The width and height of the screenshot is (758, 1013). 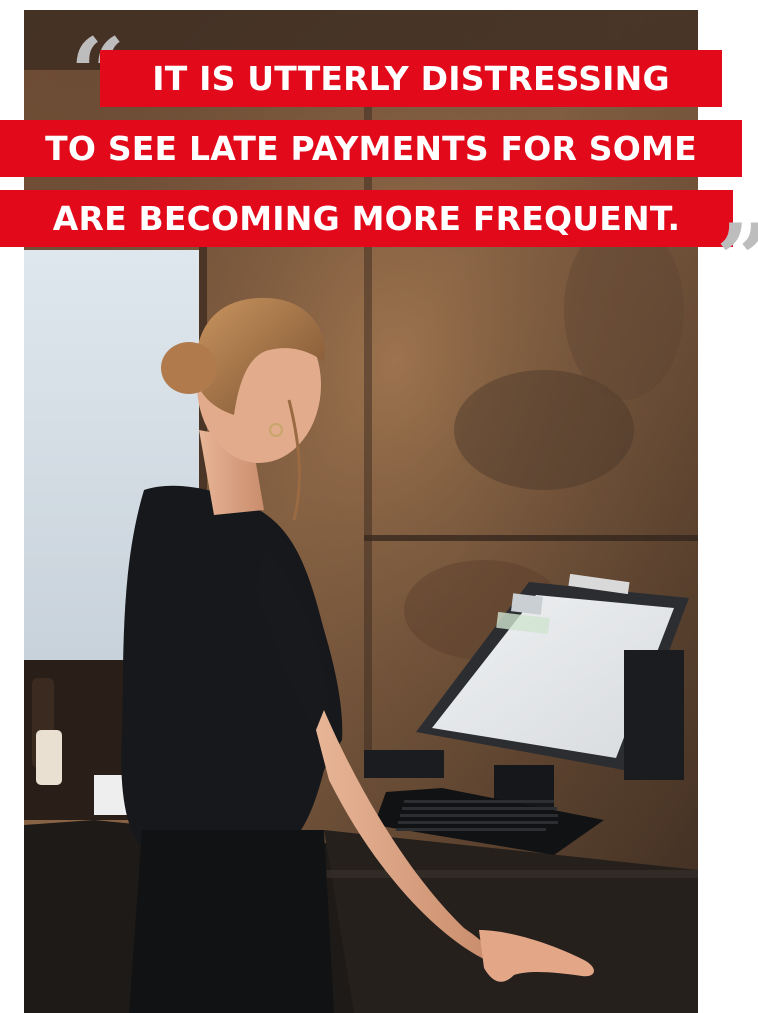 I want to click on quote-line-2: TO SEE LATE PAYMENTS FOR SOME, so click(x=371, y=148).